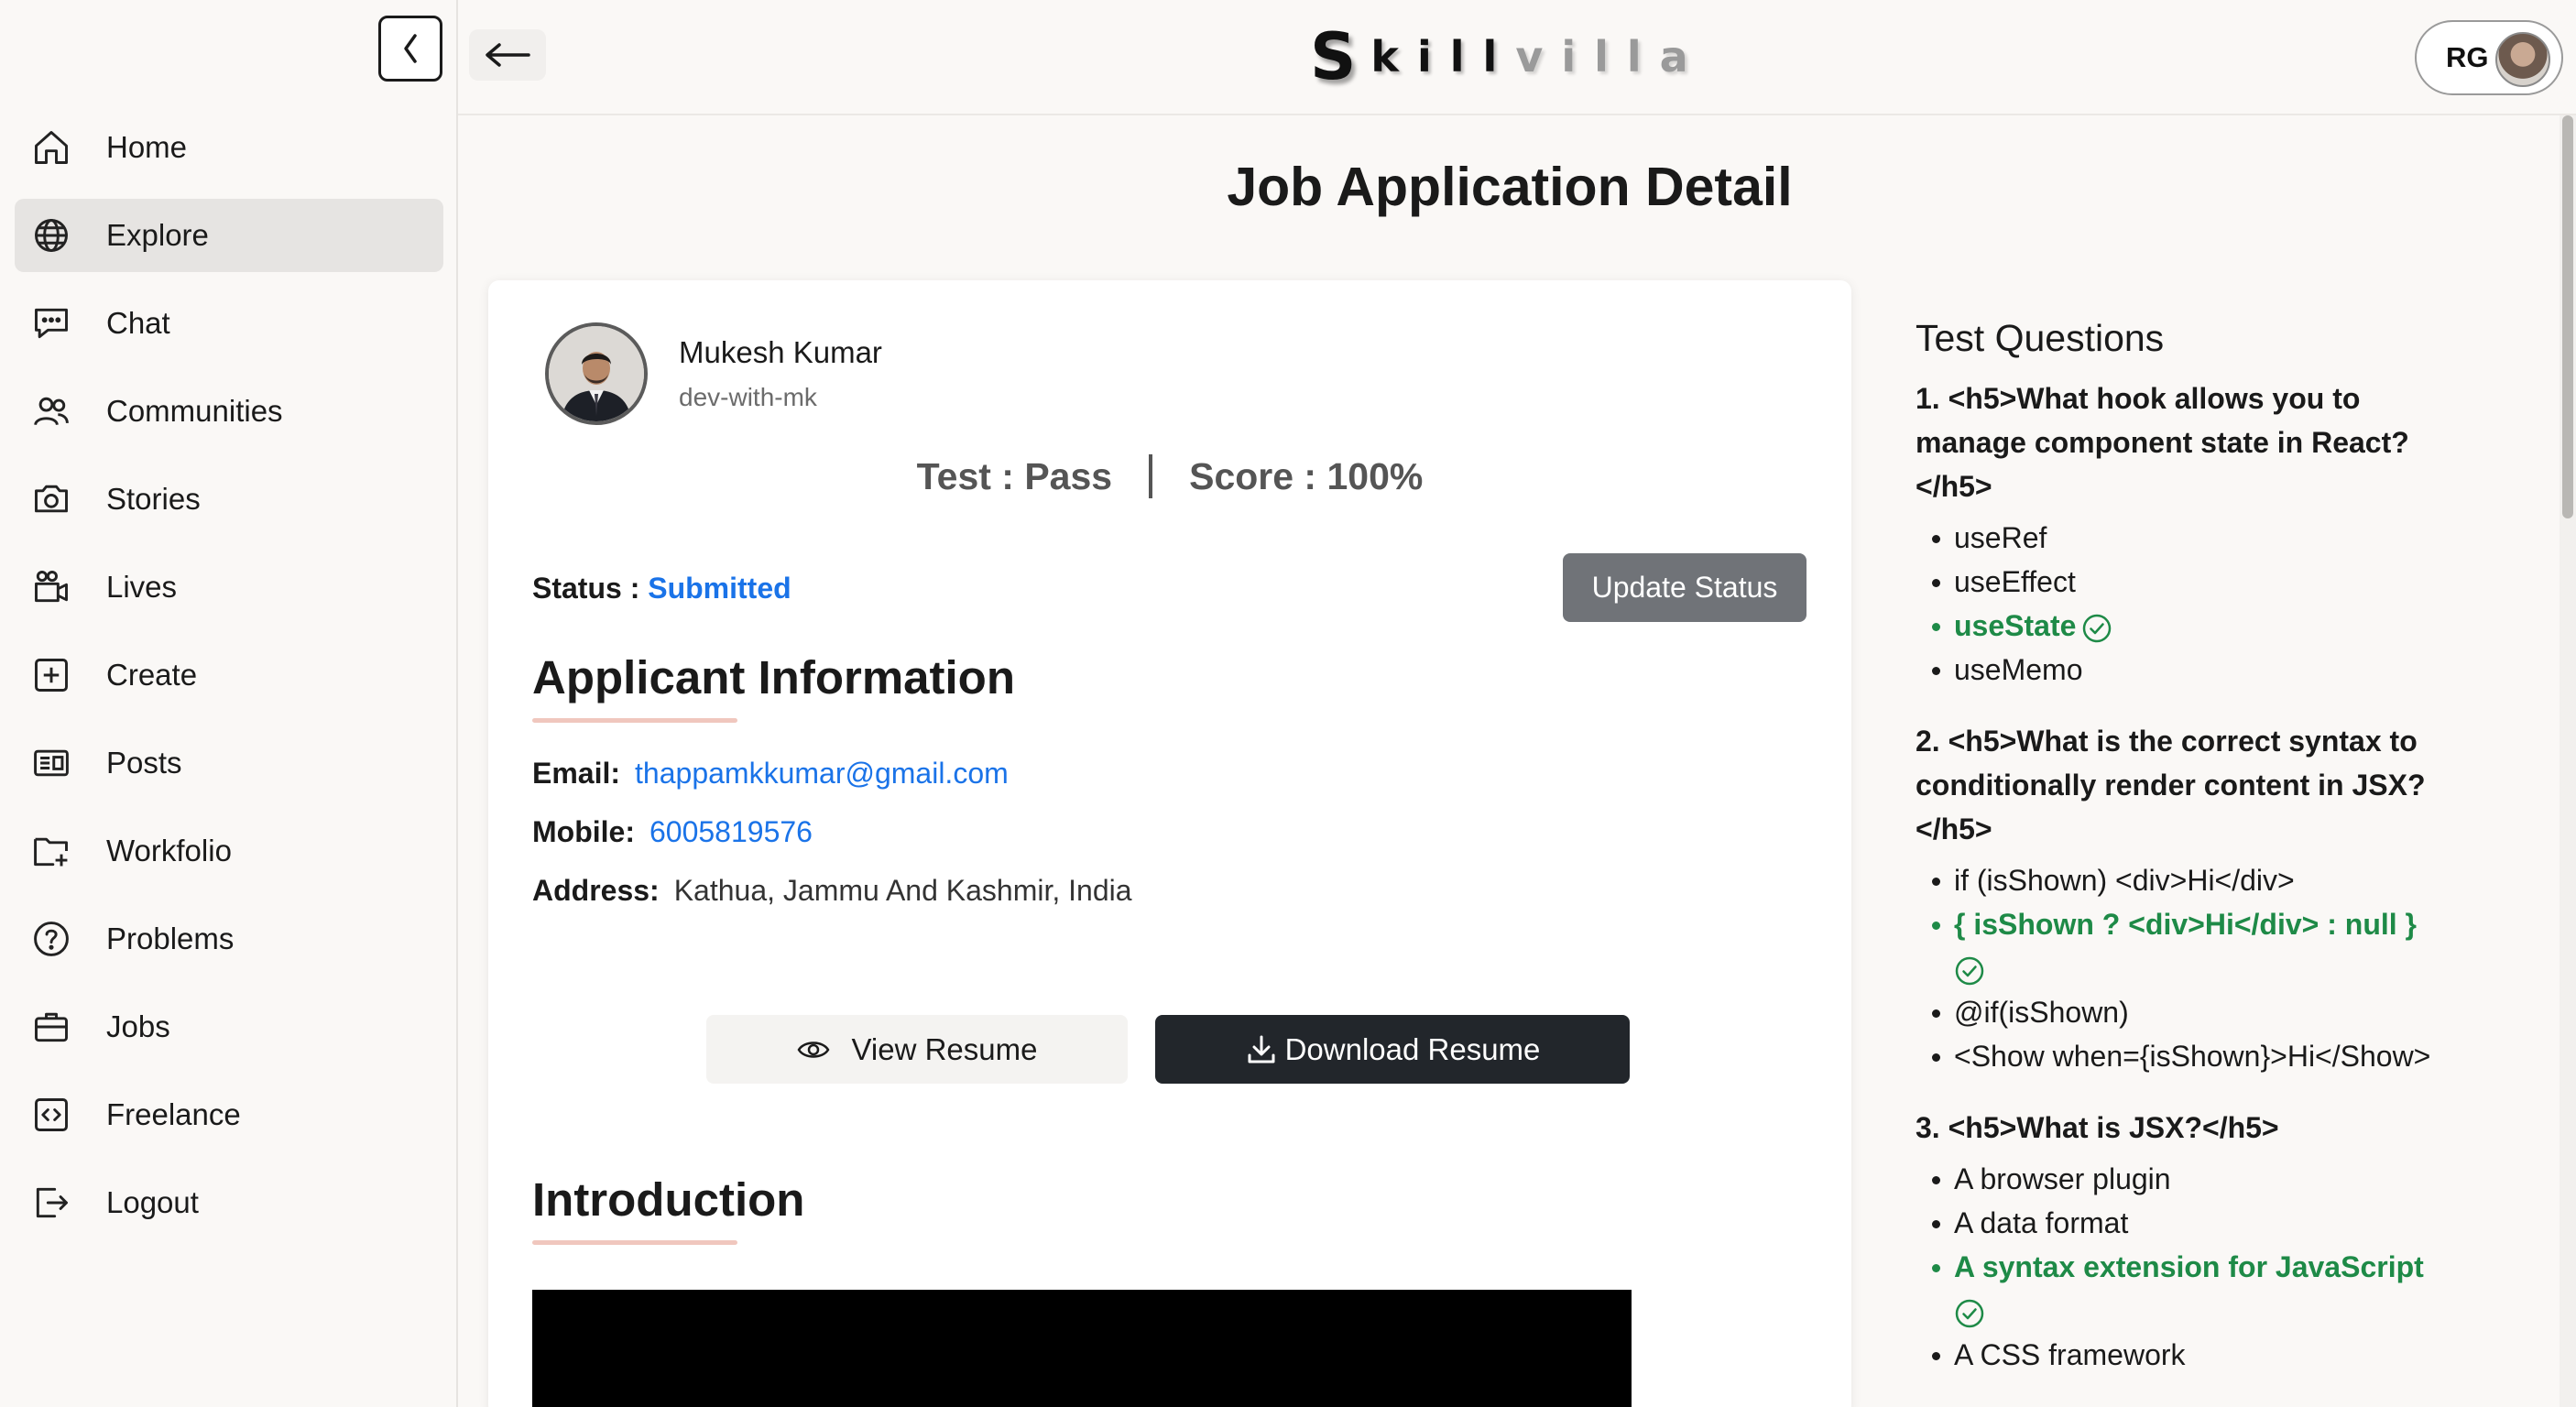 The height and width of the screenshot is (1407, 2576). I want to click on top-bar: S kill villa RG, so click(1517, 57).